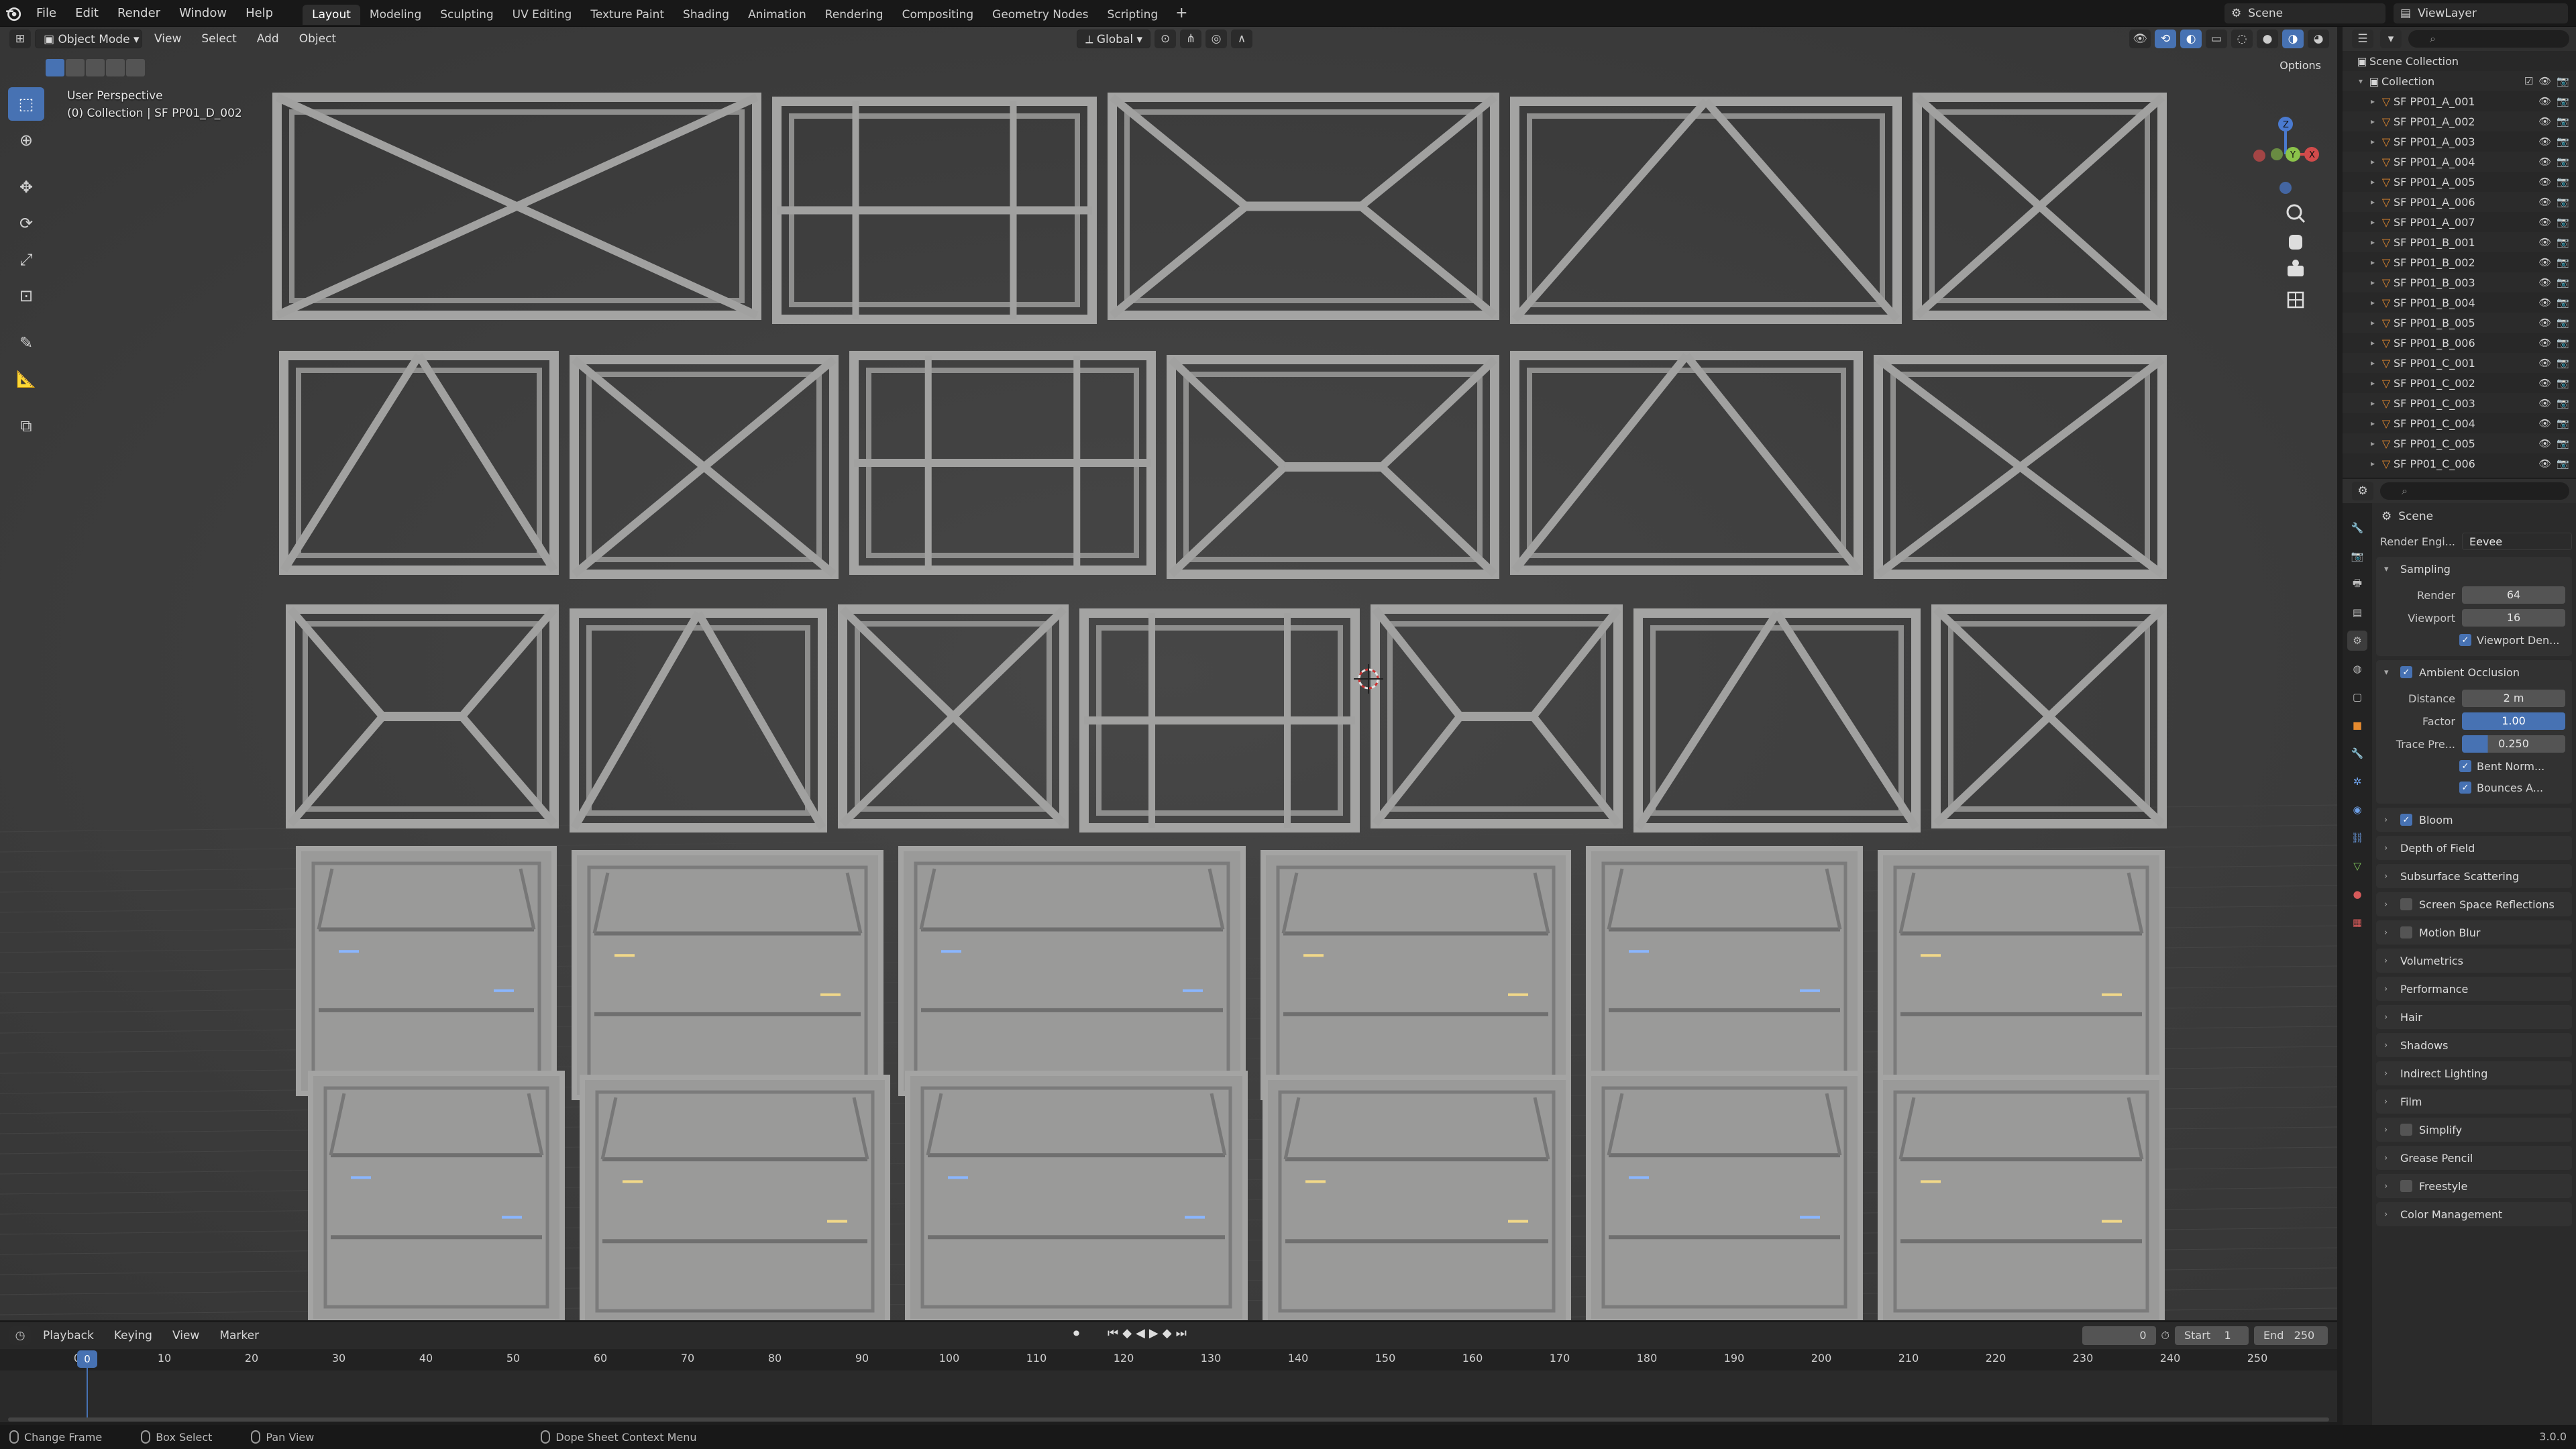  Describe the element at coordinates (68, 1335) in the screenshot. I see `timeline-menu-playback: Playback` at that location.